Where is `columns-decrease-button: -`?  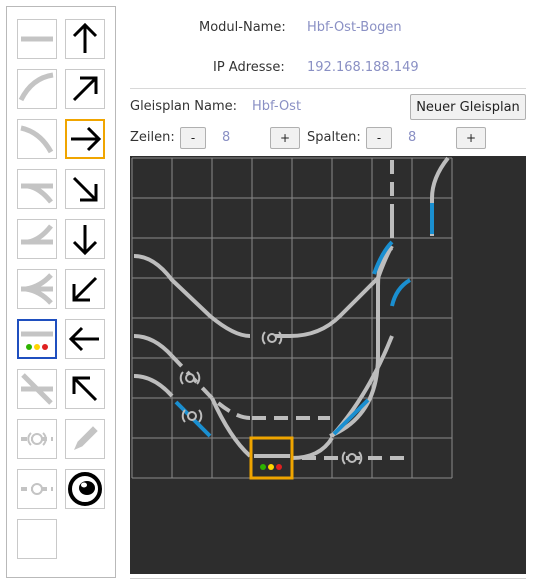
columns-decrease-button: - is located at coordinates (379, 138).